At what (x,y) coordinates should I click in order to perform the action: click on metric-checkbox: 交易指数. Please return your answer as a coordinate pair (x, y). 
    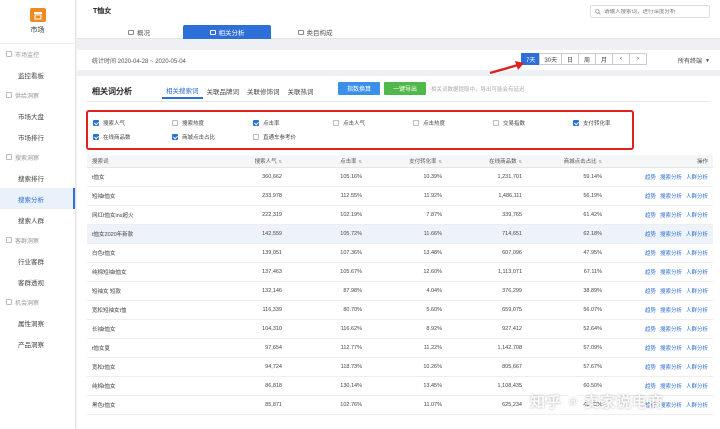
    Looking at the image, I should click on (509, 123).